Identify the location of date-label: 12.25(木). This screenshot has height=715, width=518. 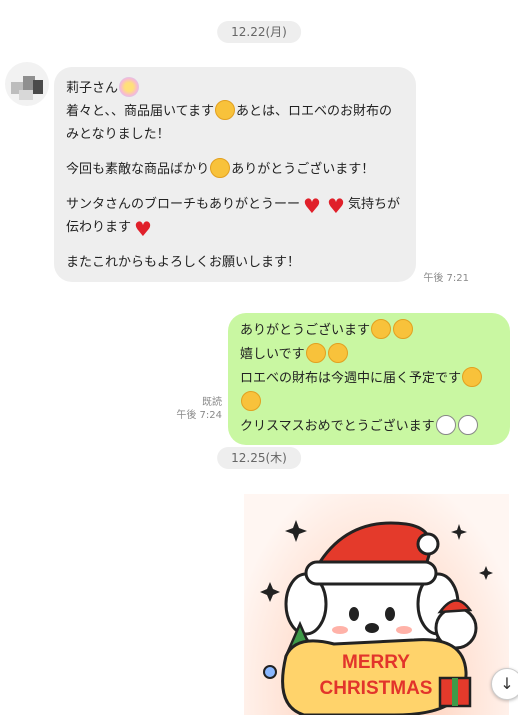
(259, 458).